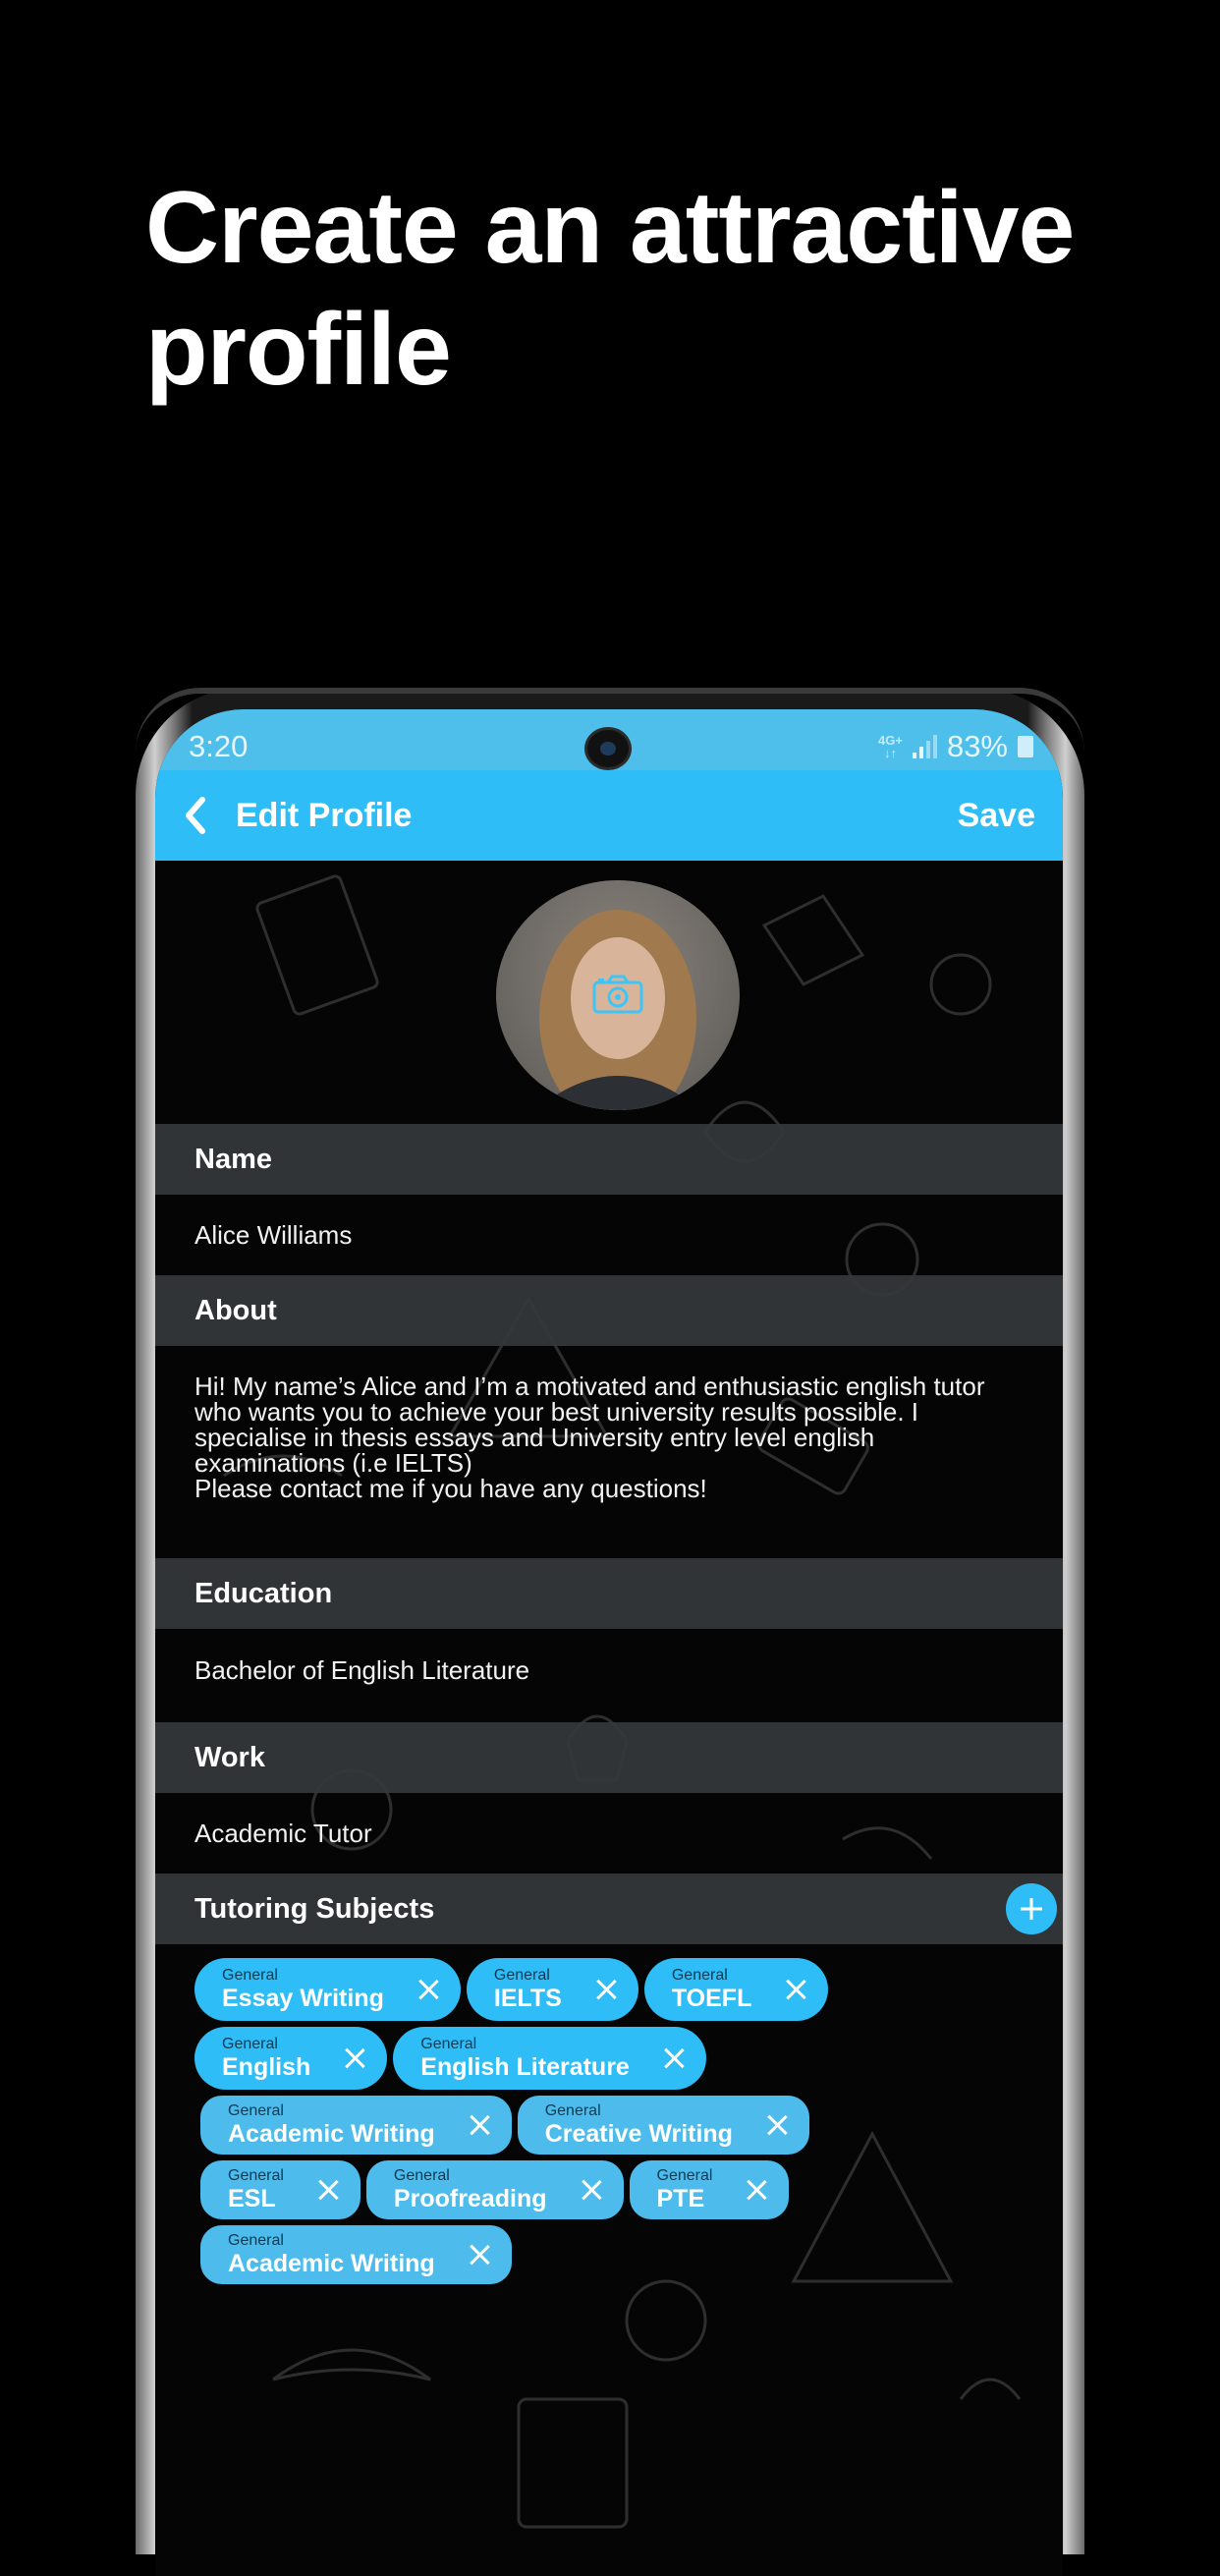 The height and width of the screenshot is (2576, 1220). I want to click on subject-chip: General Creative Writing, so click(663, 2125).